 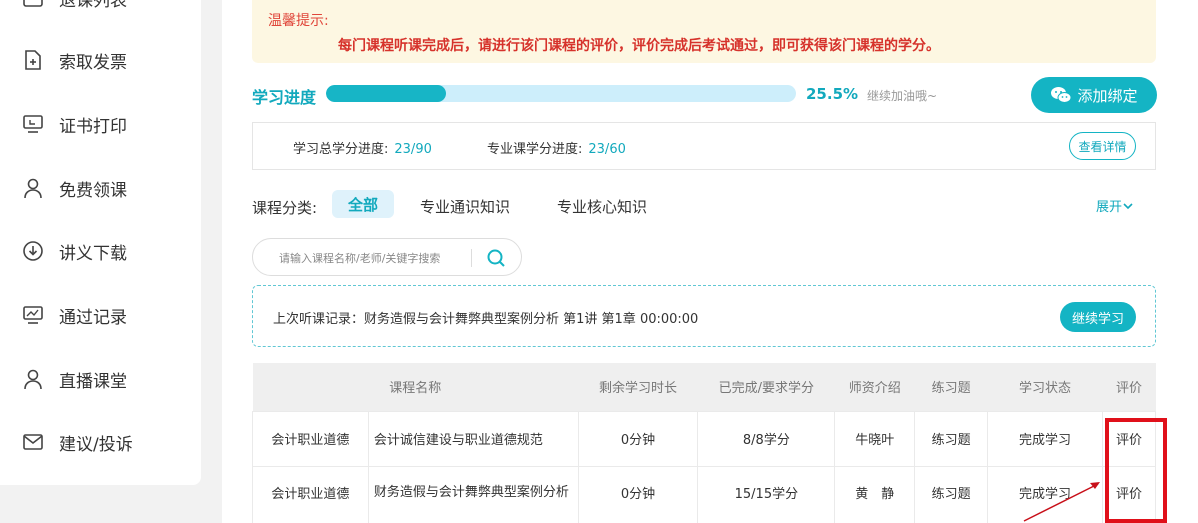 I want to click on sidebar-item-free-course: 免费领课, so click(x=74, y=188).